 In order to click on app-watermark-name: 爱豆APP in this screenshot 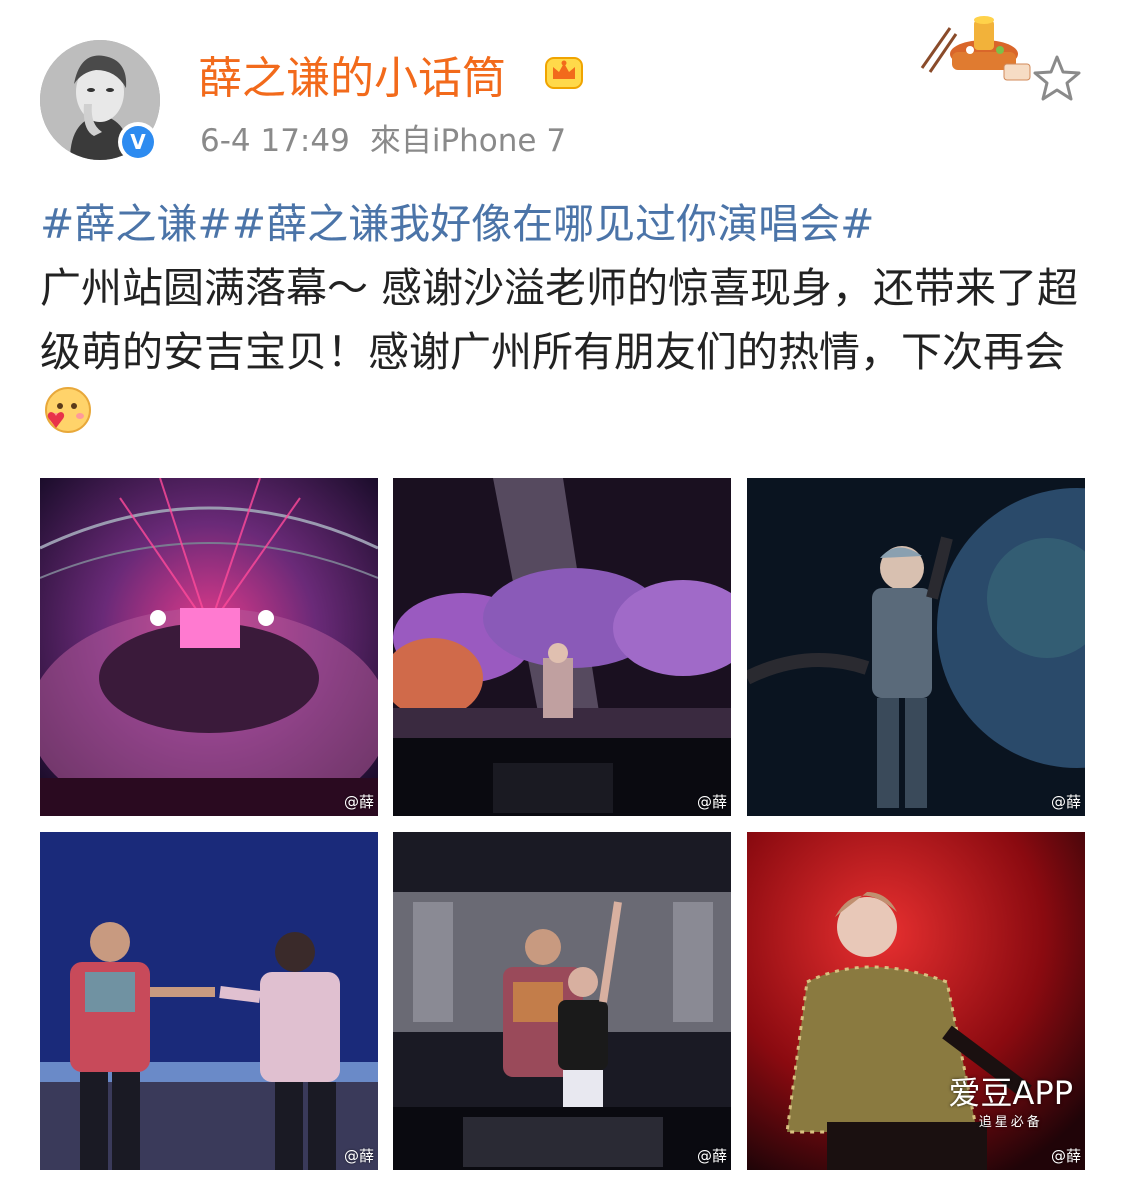, I will do `click(1011, 1093)`.